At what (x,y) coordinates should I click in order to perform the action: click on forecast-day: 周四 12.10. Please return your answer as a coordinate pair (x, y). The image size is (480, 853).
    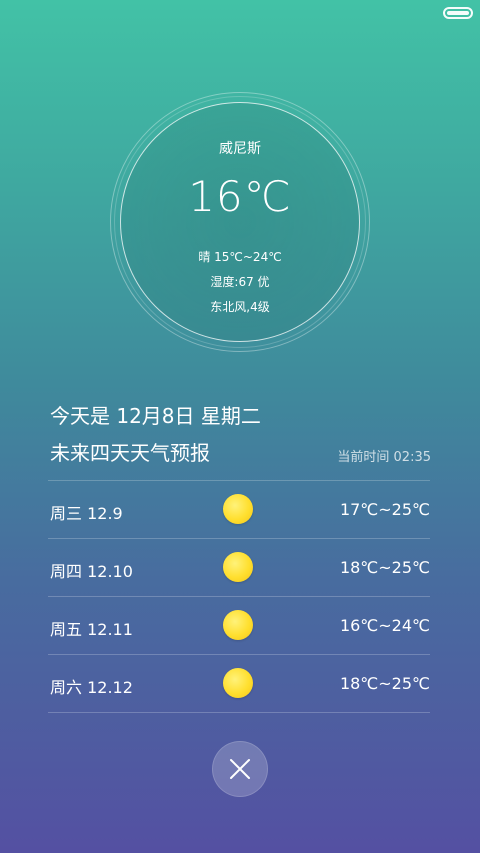
    Looking at the image, I should click on (91, 571).